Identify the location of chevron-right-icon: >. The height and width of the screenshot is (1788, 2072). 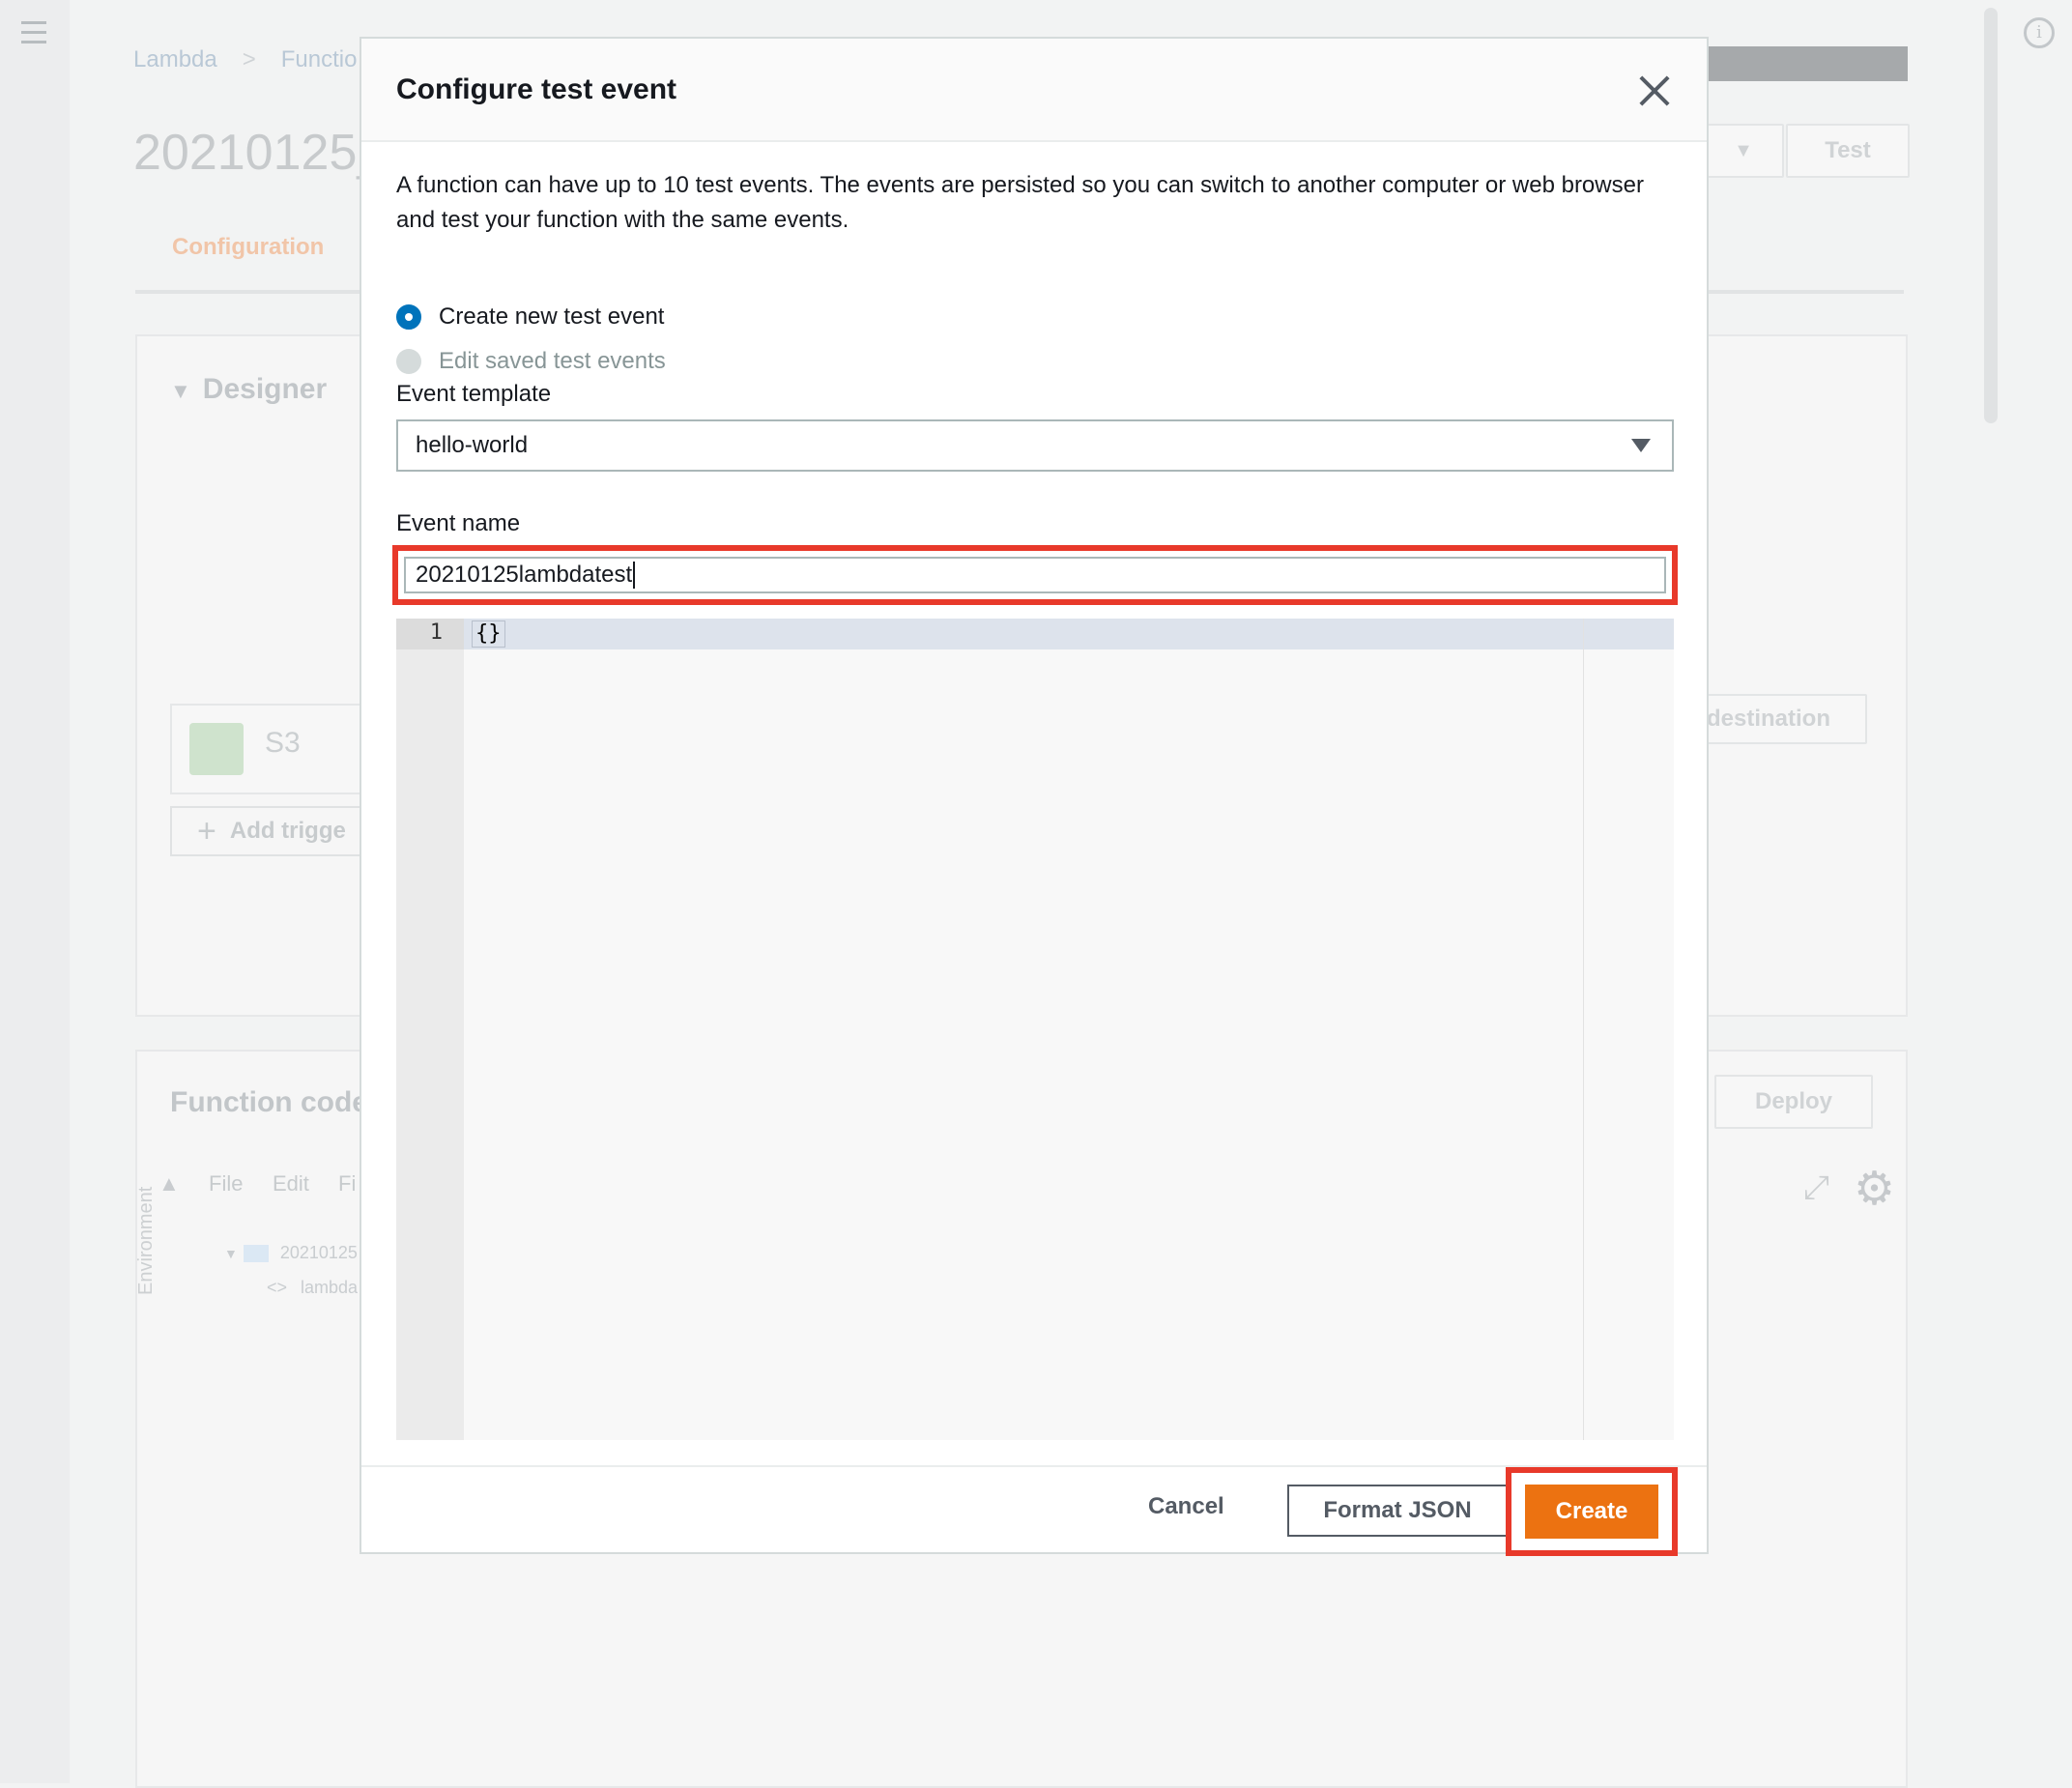
(249, 59).